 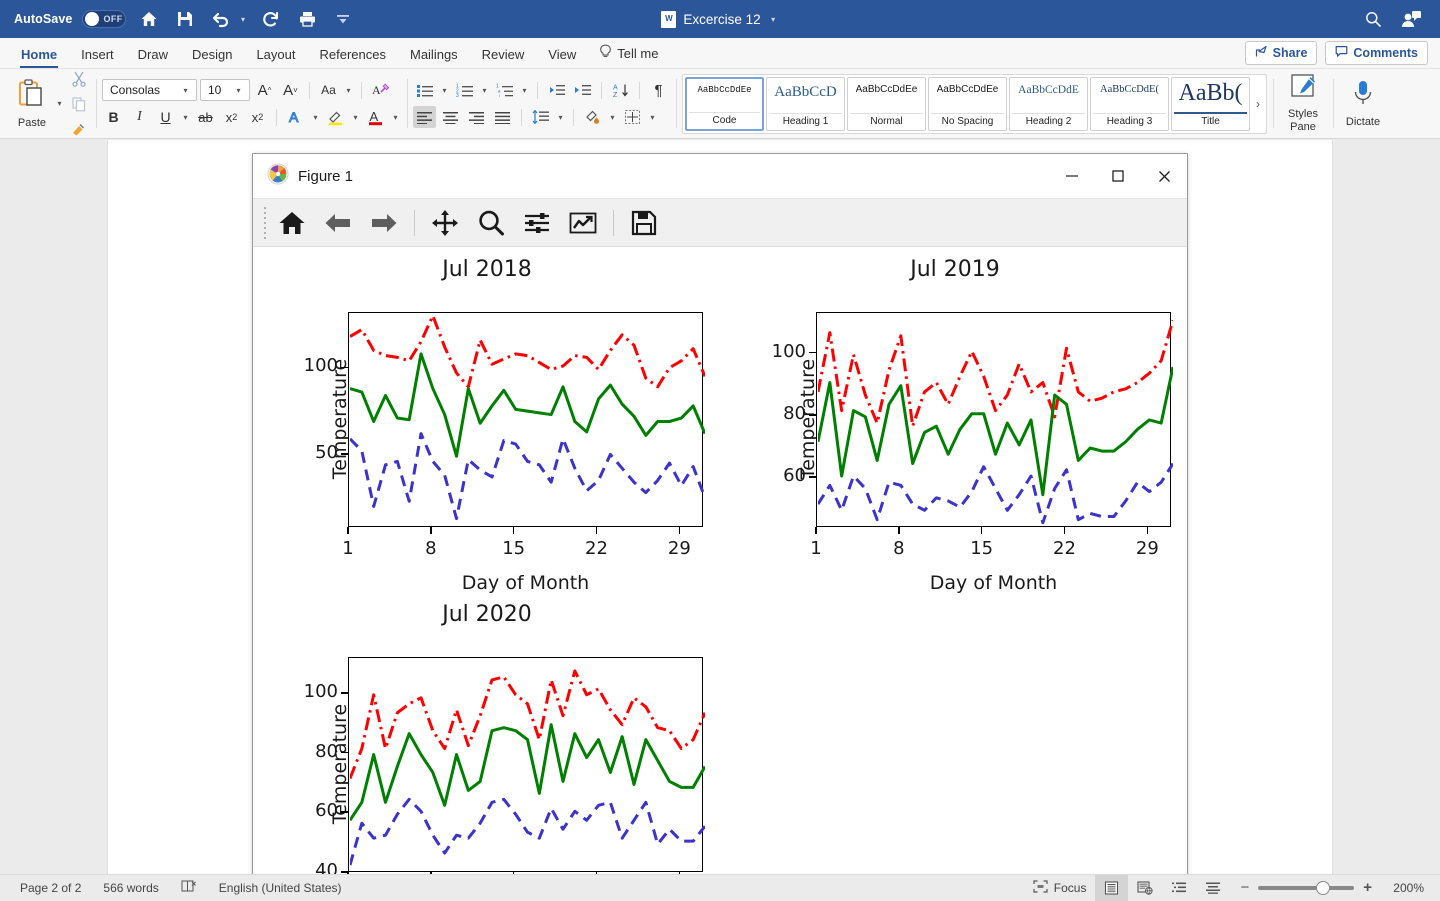 I want to click on focus-mode-button: Focus, so click(x=1060, y=888).